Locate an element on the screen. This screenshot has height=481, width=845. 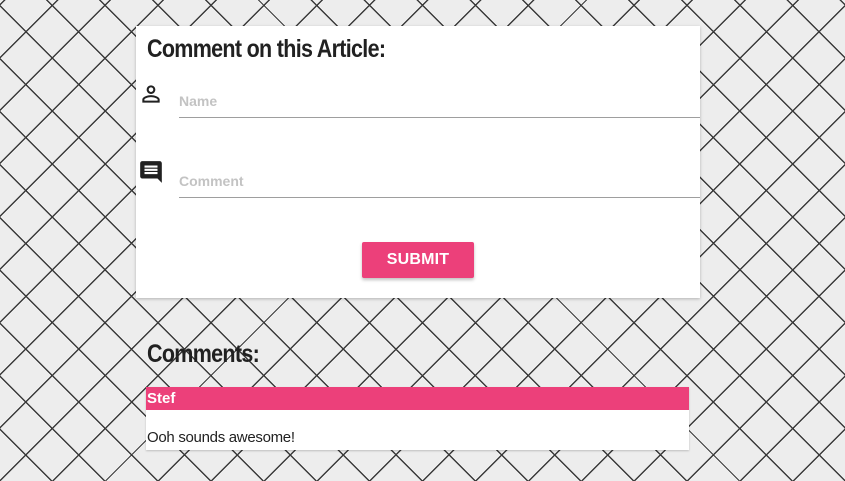
comment-text: Ooh sounds awesome! is located at coordinates (221, 437).